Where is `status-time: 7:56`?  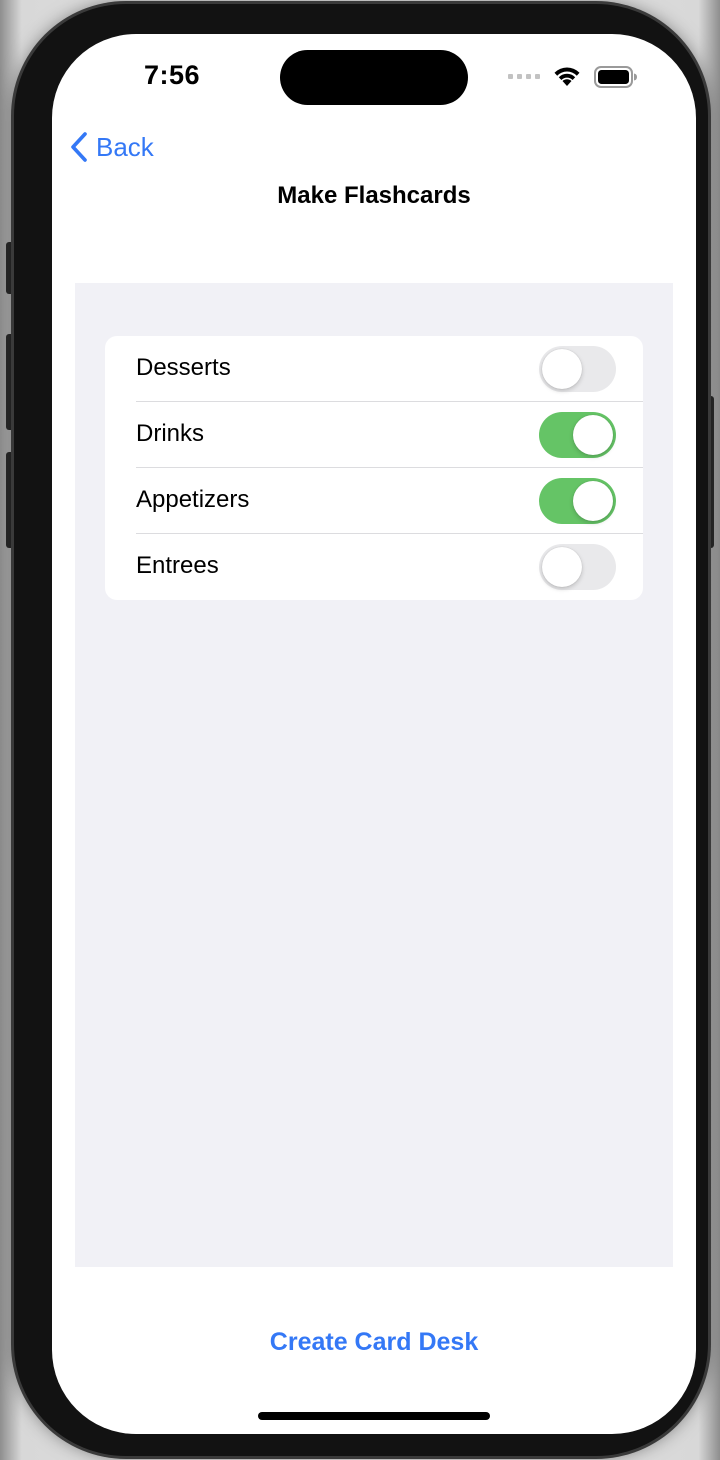 status-time: 7:56 is located at coordinates (172, 75).